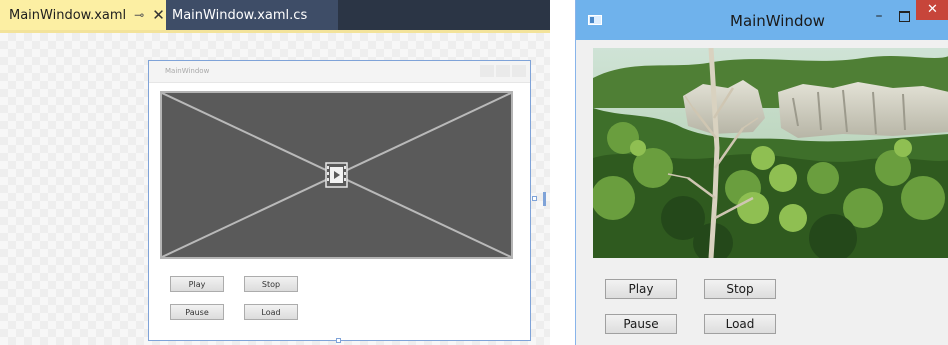 Image resolution: width=948 pixels, height=345 pixels. I want to click on maximize-icon, so click(503, 71).